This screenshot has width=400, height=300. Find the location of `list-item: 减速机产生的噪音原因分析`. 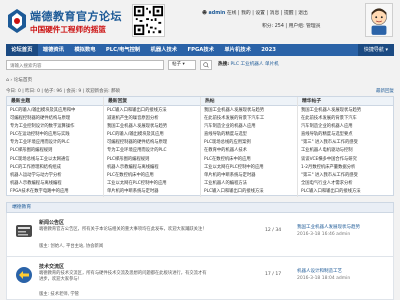

list-item: 减速机产生的噪音原因分析 is located at coordinates (152, 119).